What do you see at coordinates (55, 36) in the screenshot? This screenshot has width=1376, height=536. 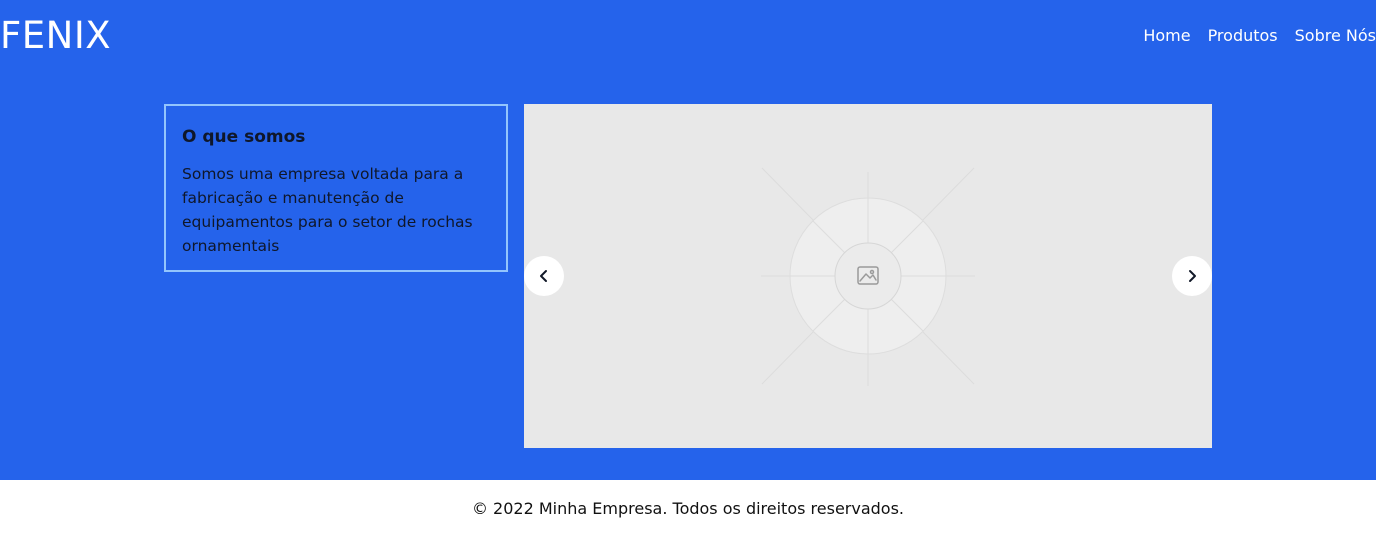 I see `site-logo: FENIX` at bounding box center [55, 36].